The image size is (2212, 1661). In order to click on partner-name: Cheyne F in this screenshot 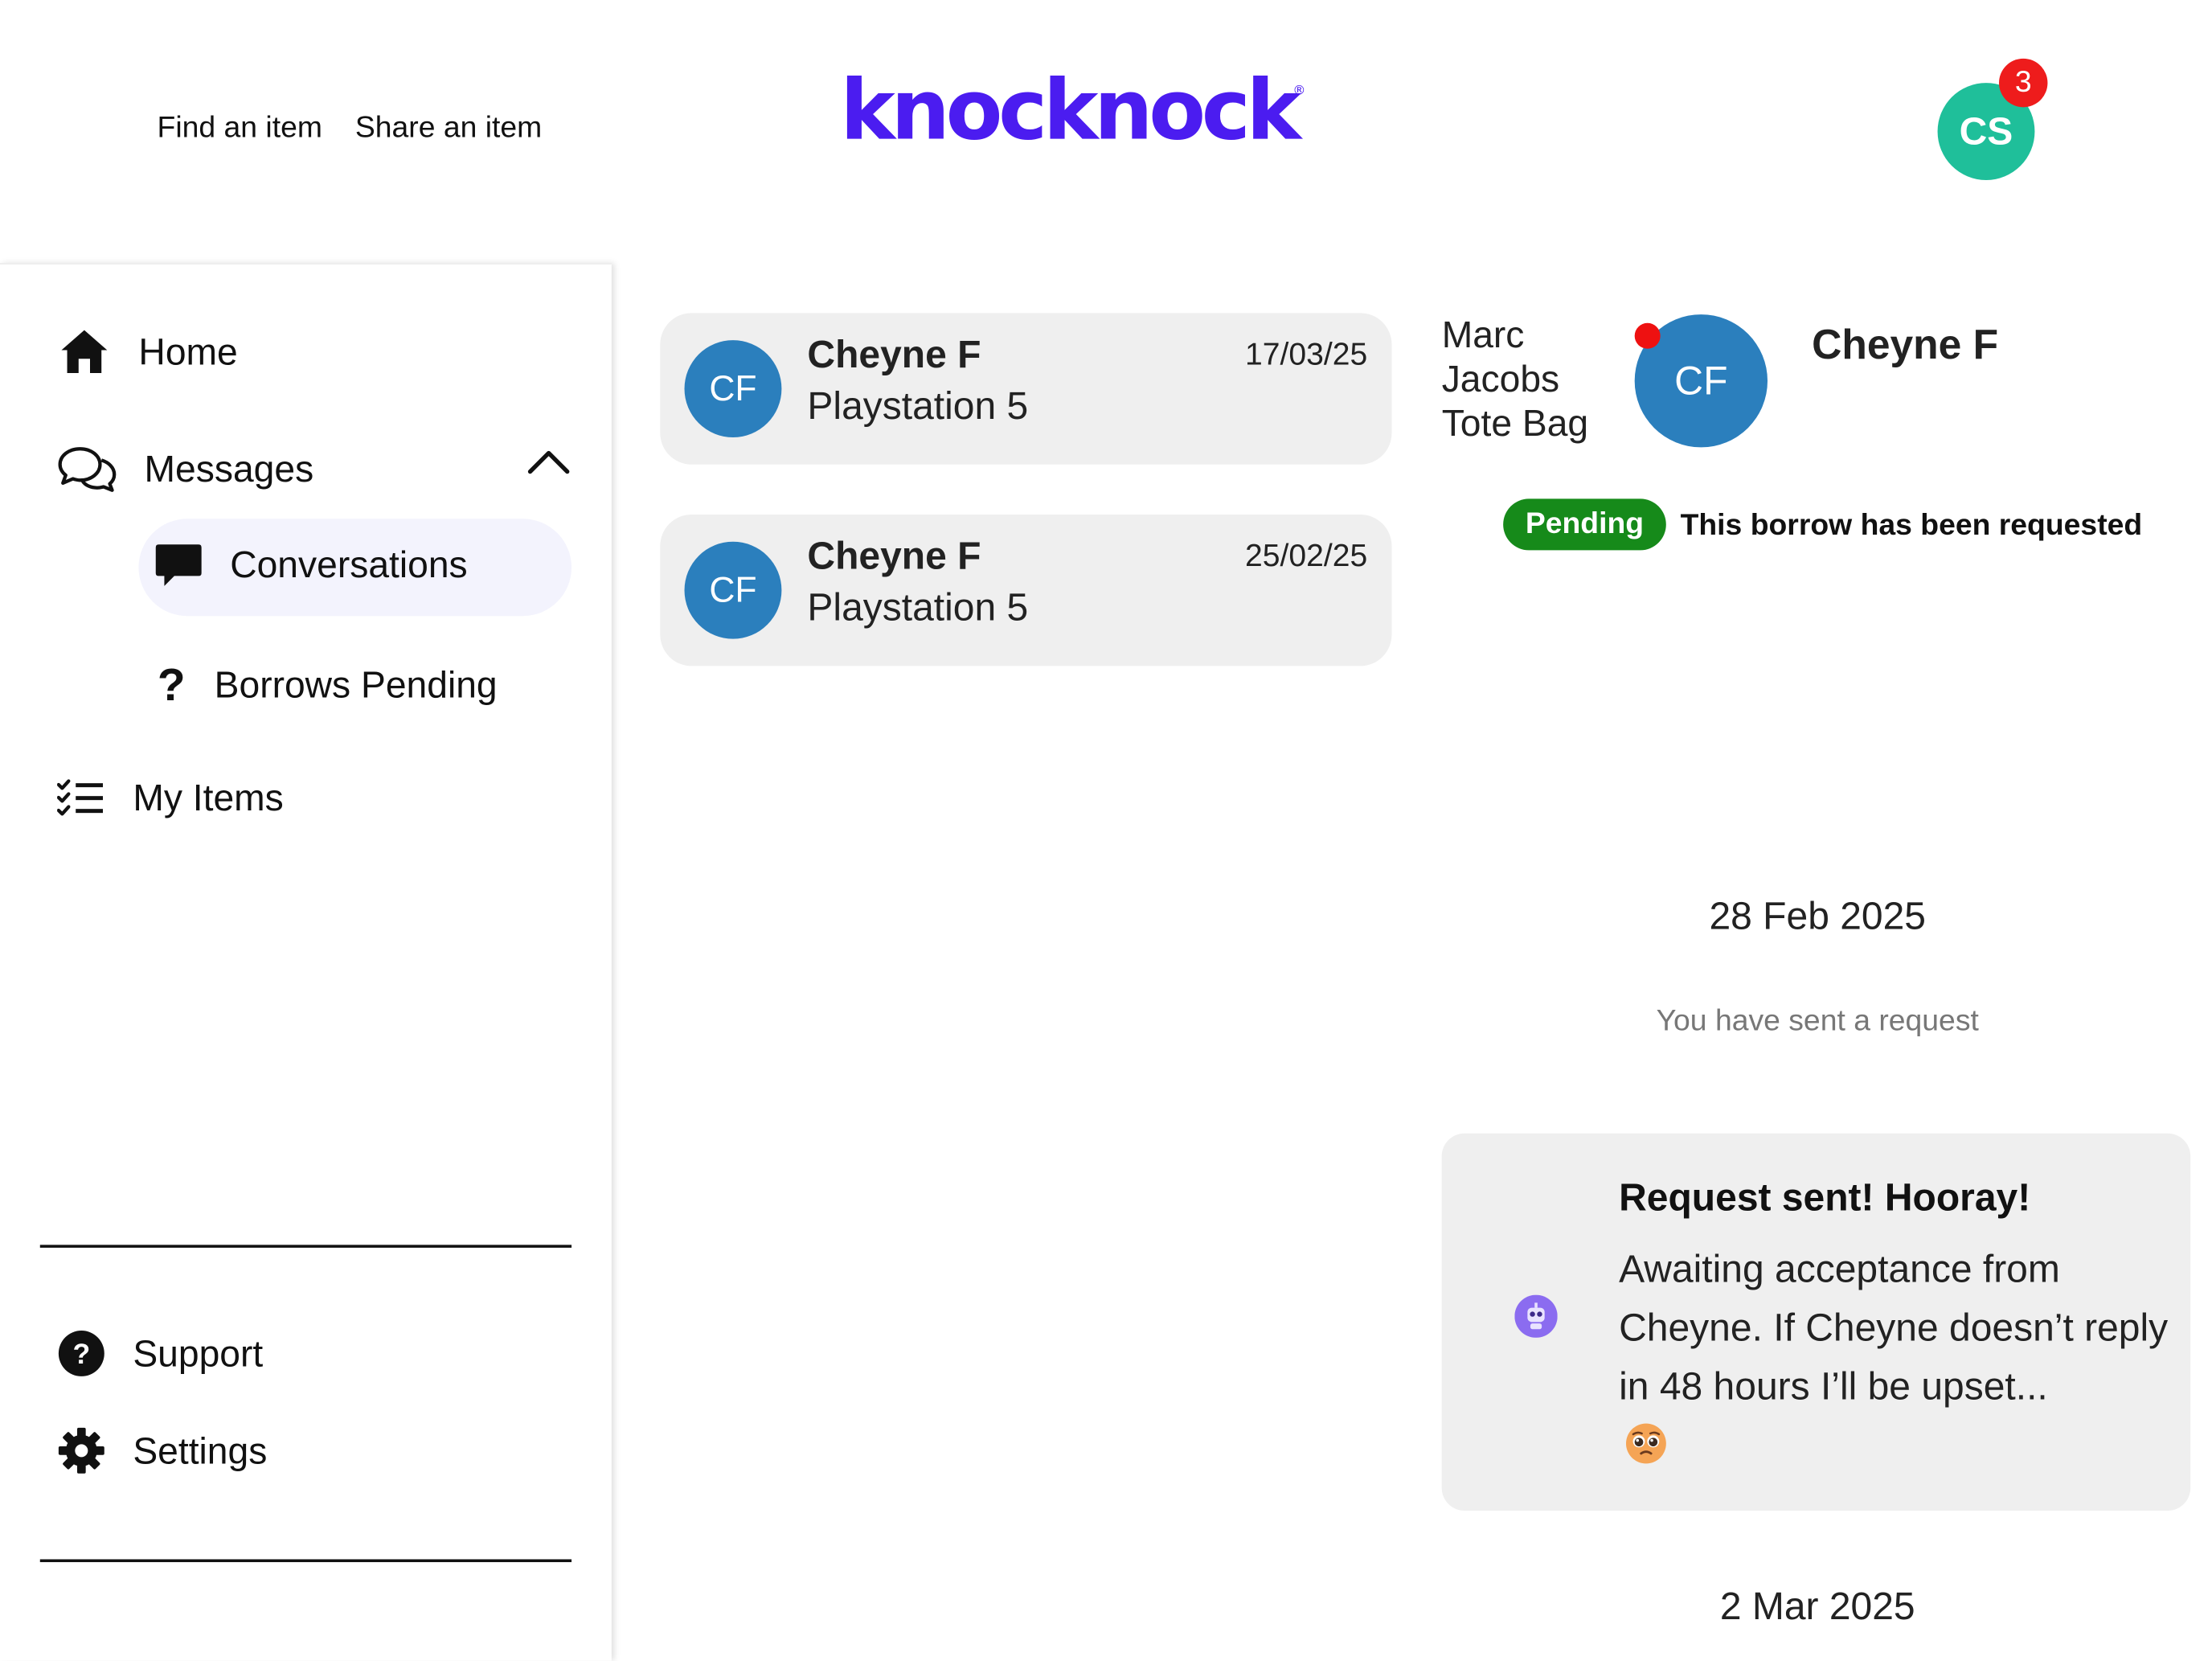, I will do `click(1905, 347)`.